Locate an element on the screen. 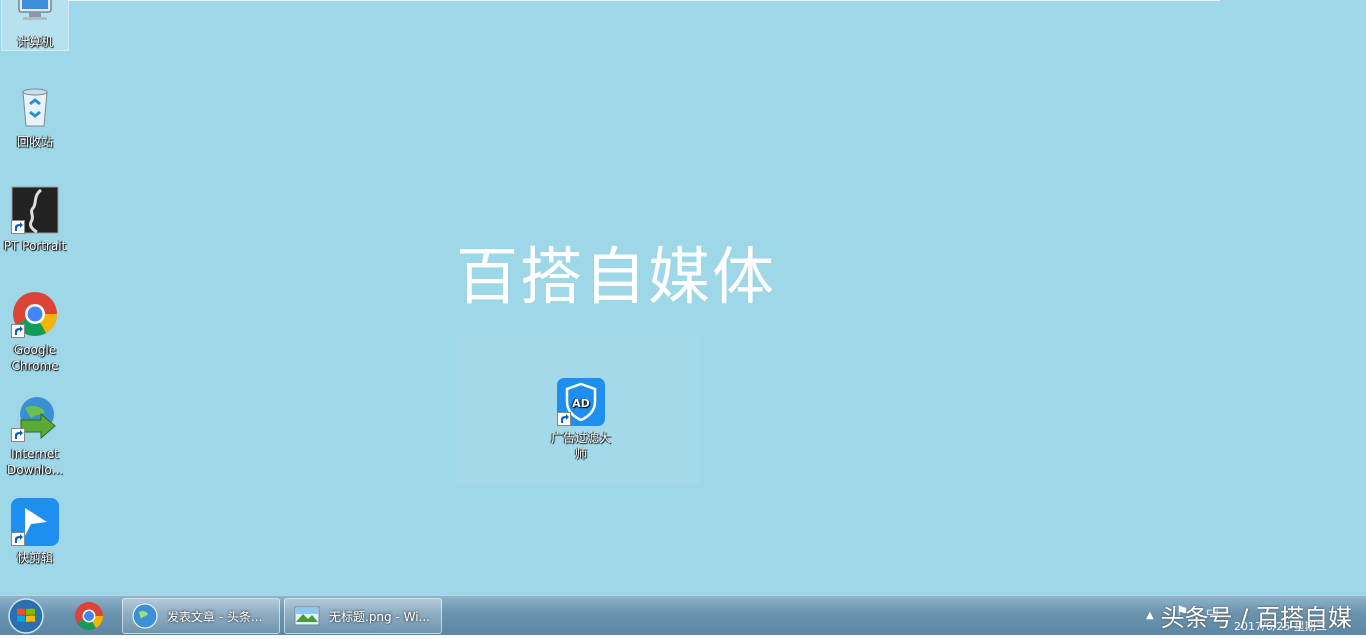  desktop-icon-label: 计算机 is located at coordinates (34, 42).